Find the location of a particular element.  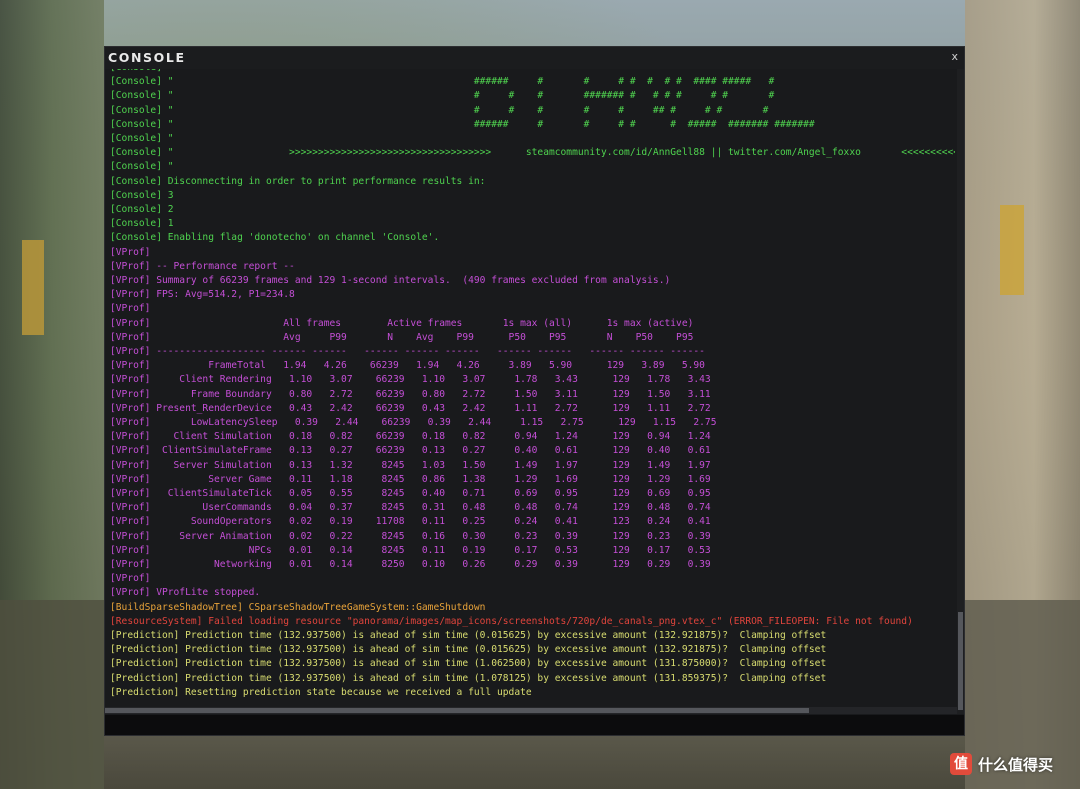

watermark-logo-icon: 值 is located at coordinates (961, 764).